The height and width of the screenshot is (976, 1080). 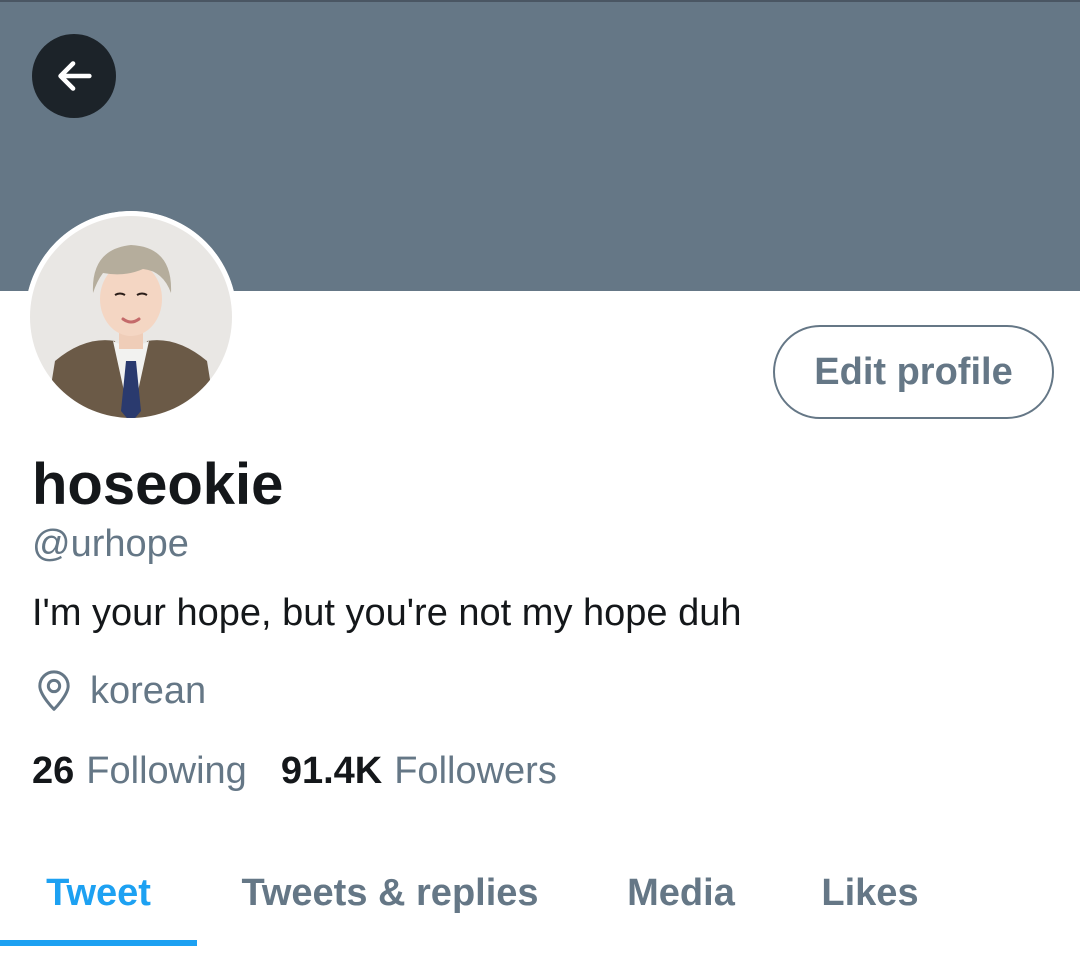 What do you see at coordinates (913, 372) in the screenshot?
I see `edit-profile-button: Edit profile` at bounding box center [913, 372].